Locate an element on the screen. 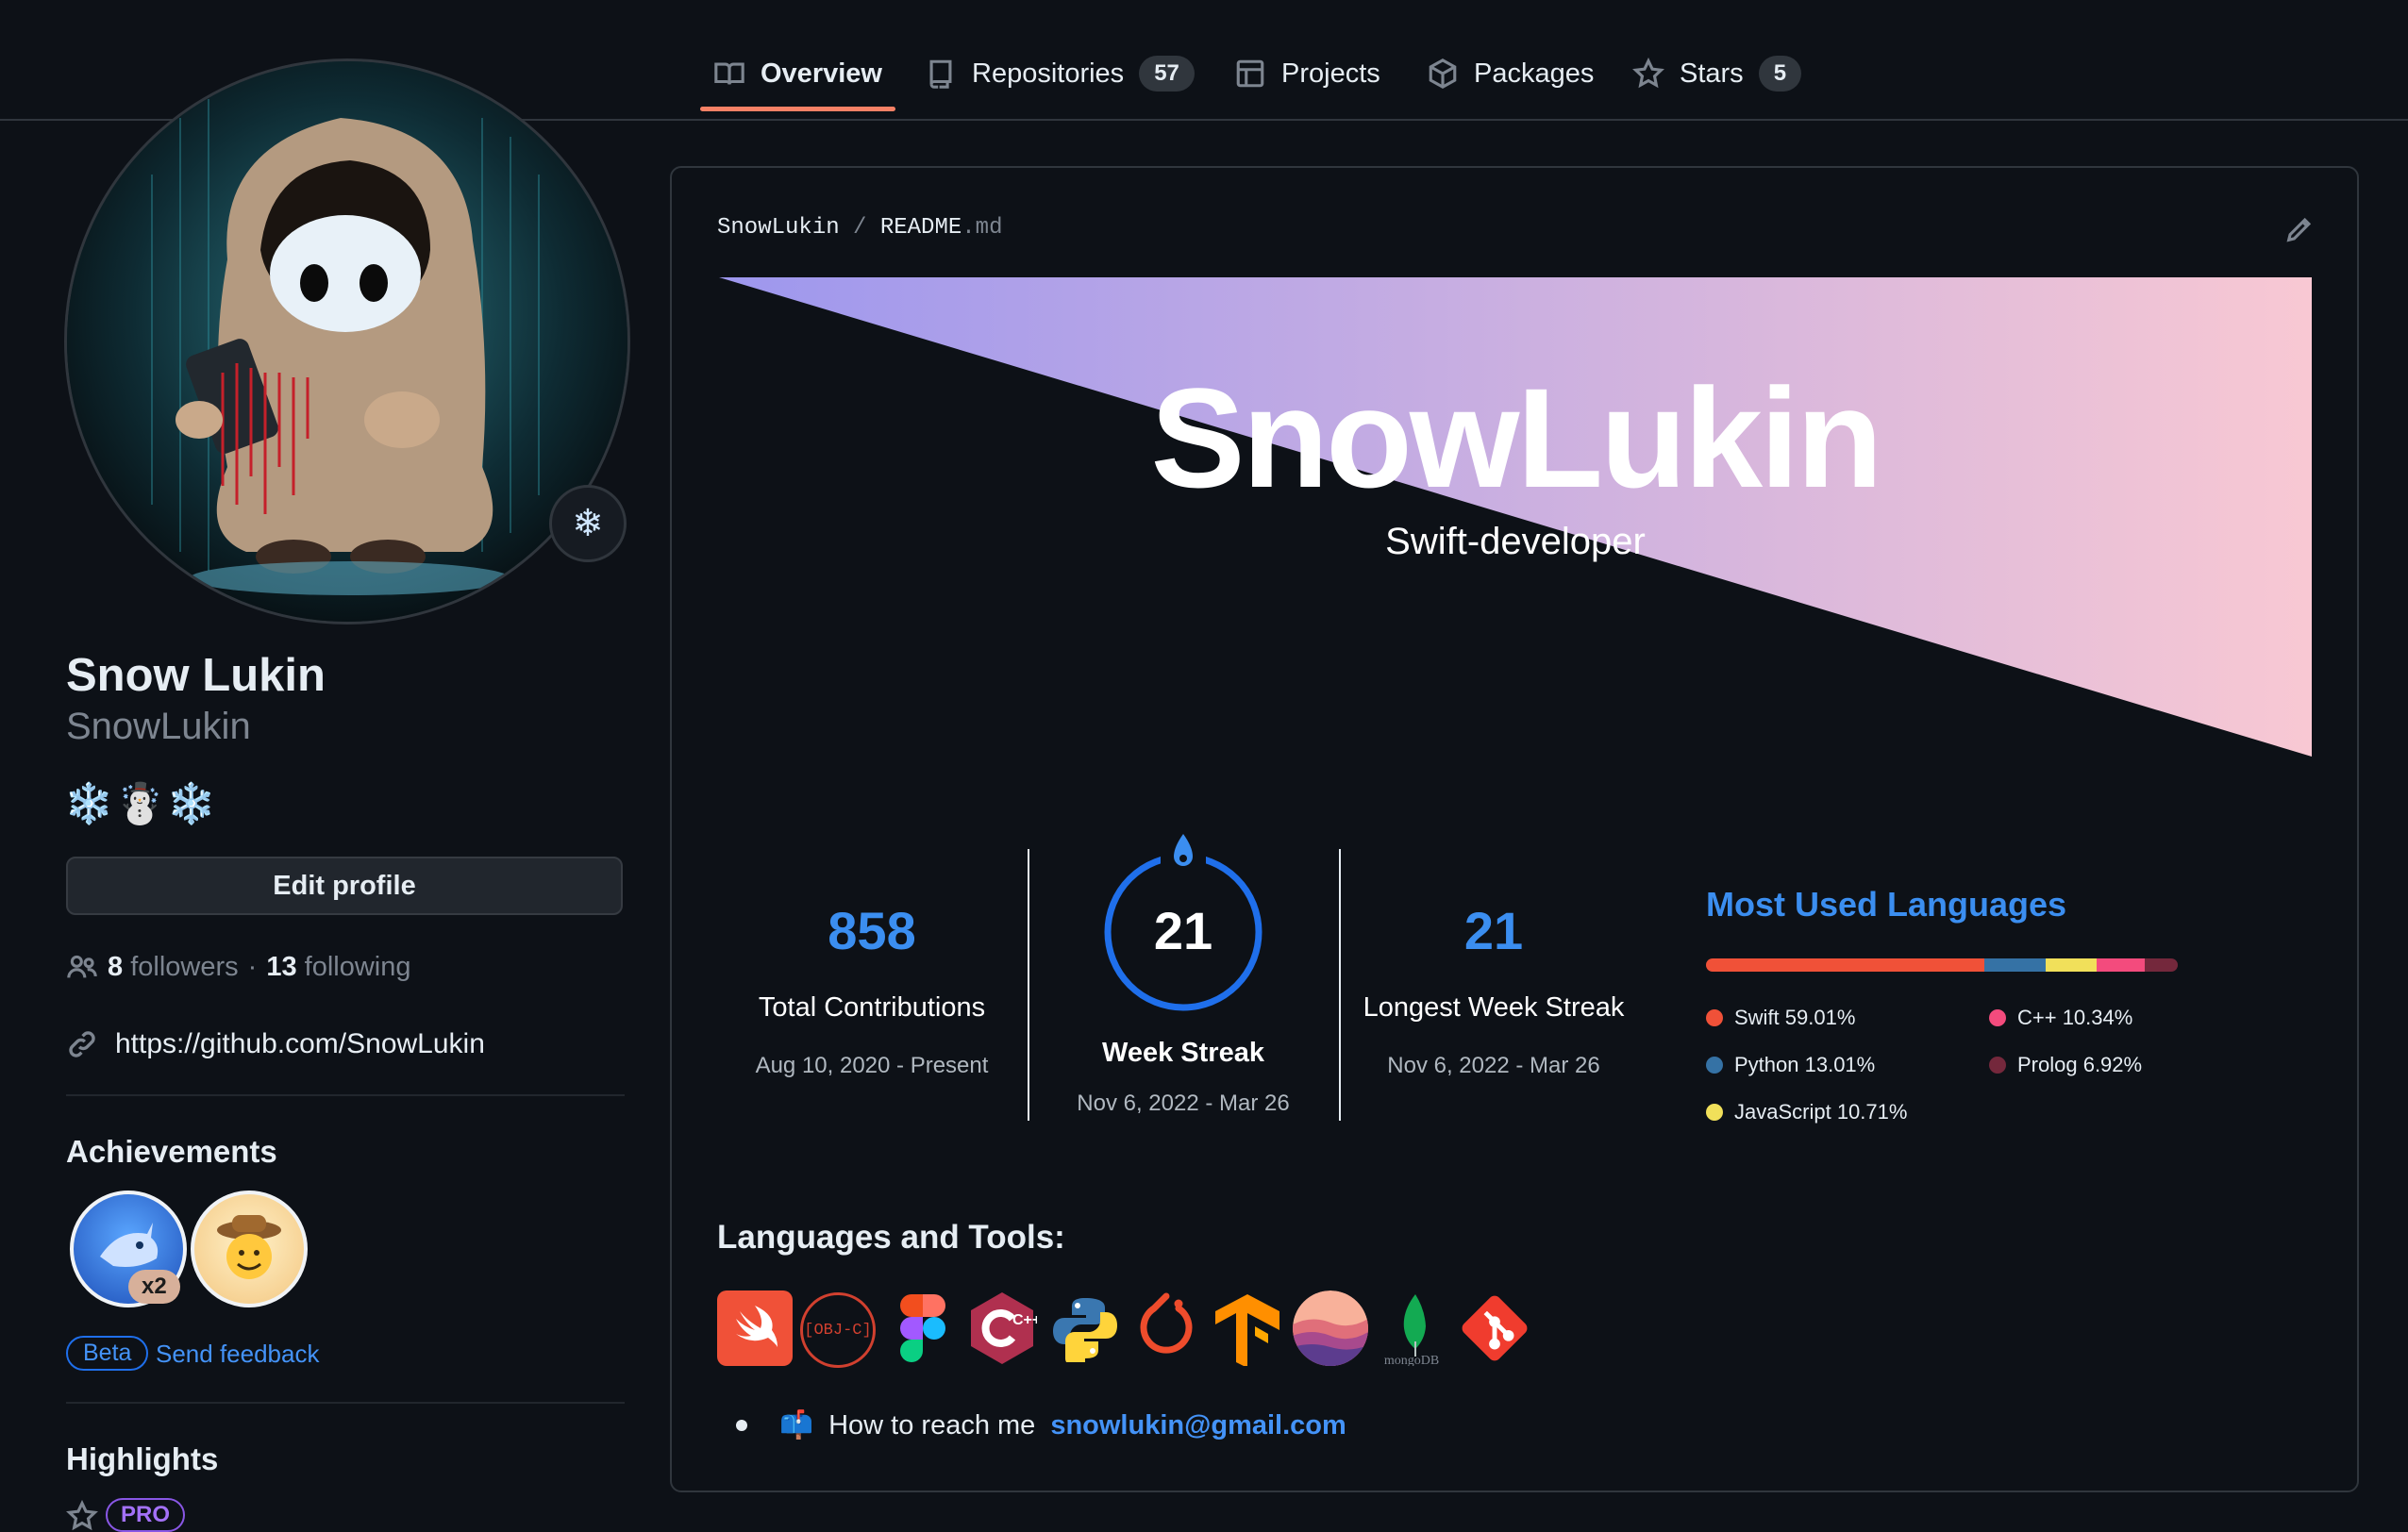 The height and width of the screenshot is (1532, 2408). python-icon is located at coordinates (1085, 1328).